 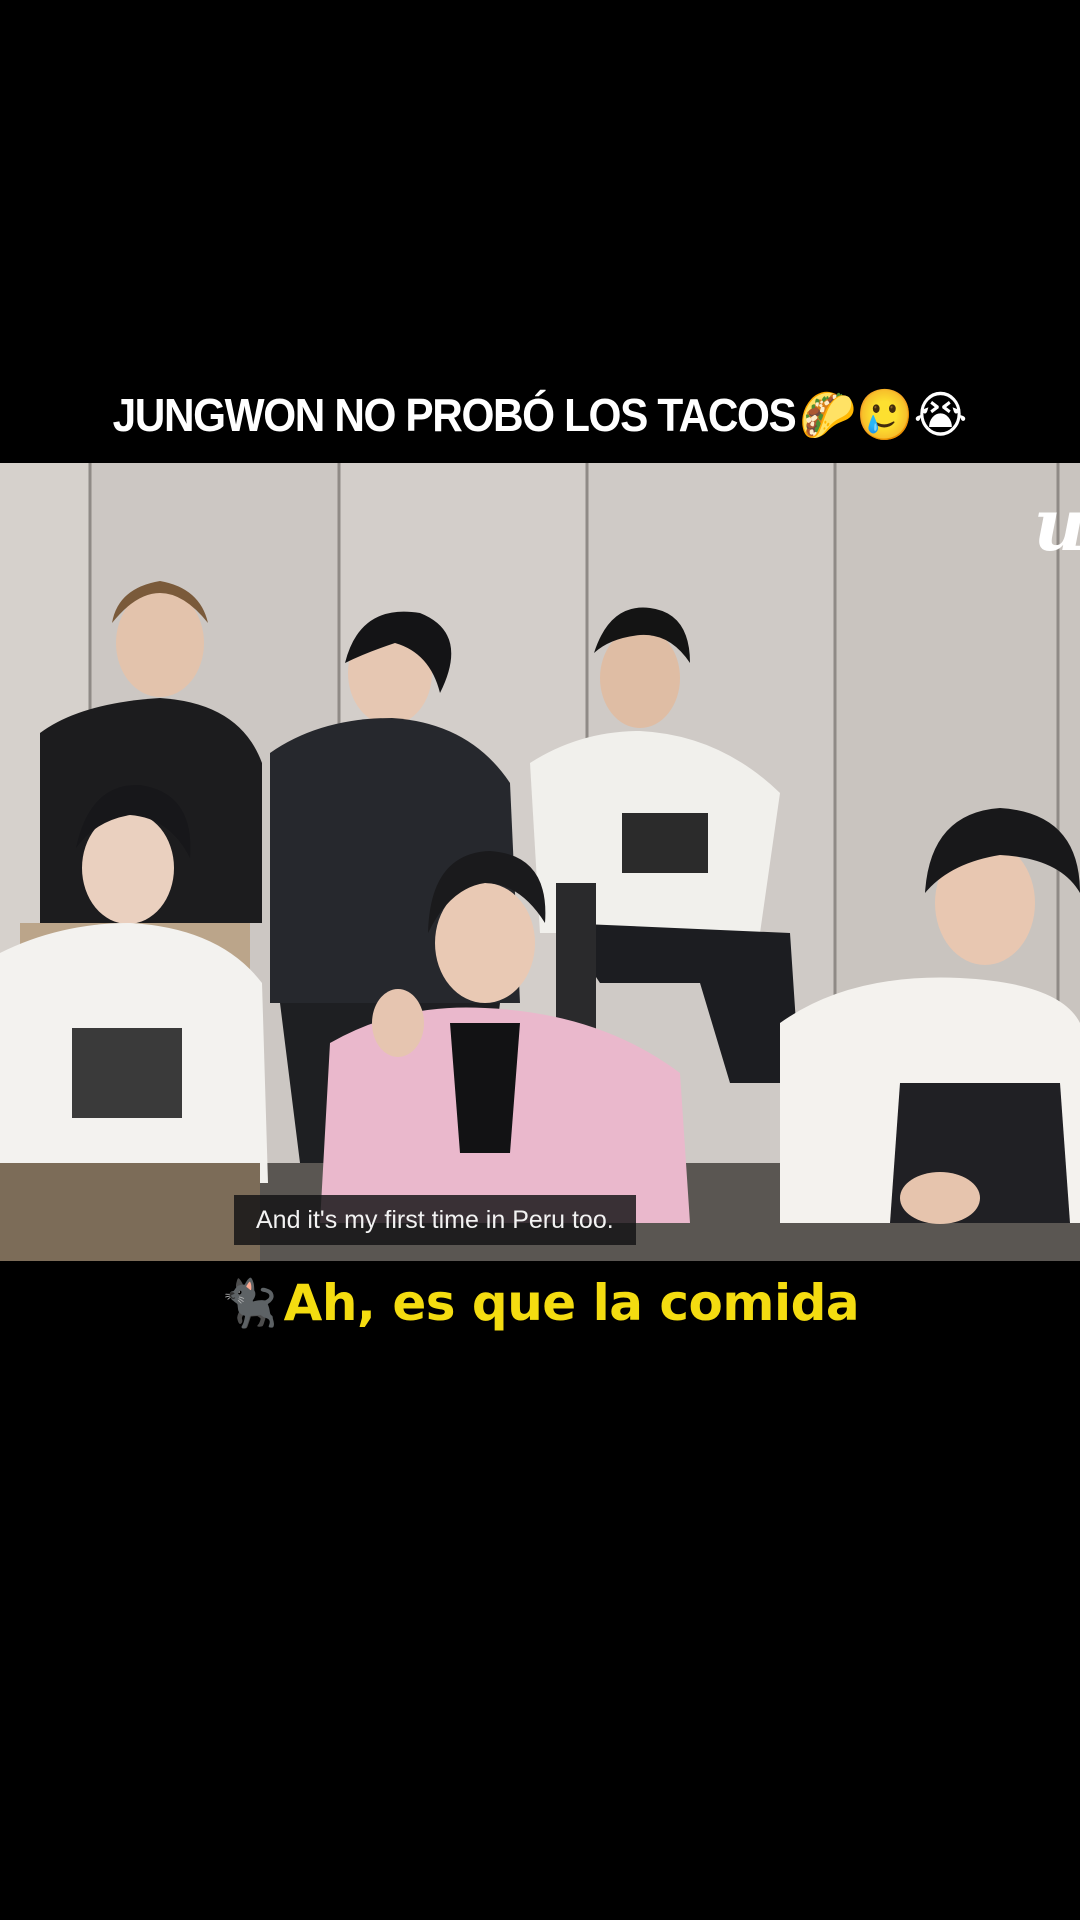 I want to click on black-cat-icon: 🐈‍⬛, so click(x=249, y=1302).